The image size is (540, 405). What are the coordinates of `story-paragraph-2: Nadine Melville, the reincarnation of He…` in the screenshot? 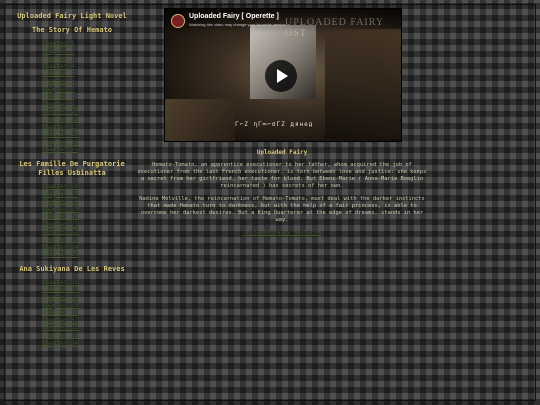 It's located at (282, 209).